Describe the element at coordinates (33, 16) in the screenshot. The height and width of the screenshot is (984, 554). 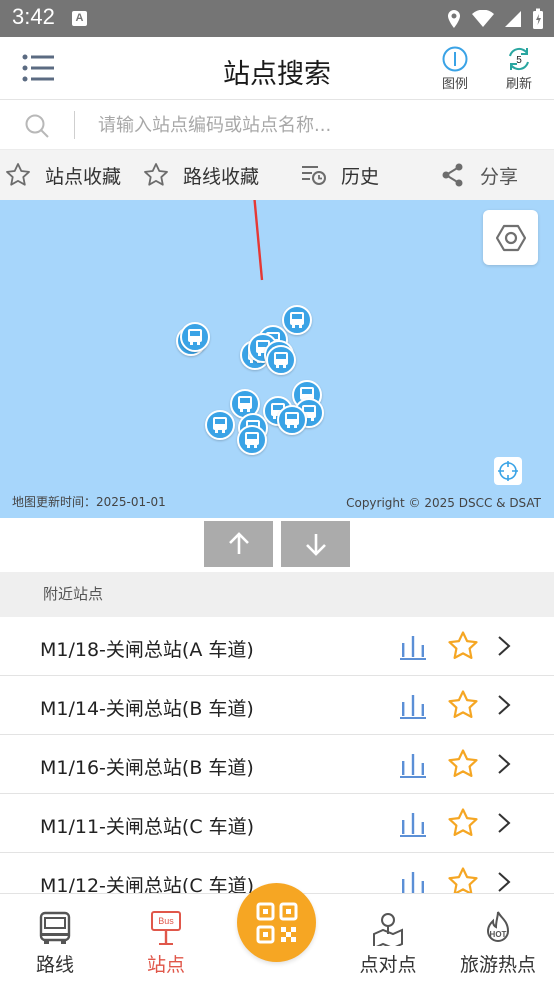
I see `status-time: 3:42` at that location.